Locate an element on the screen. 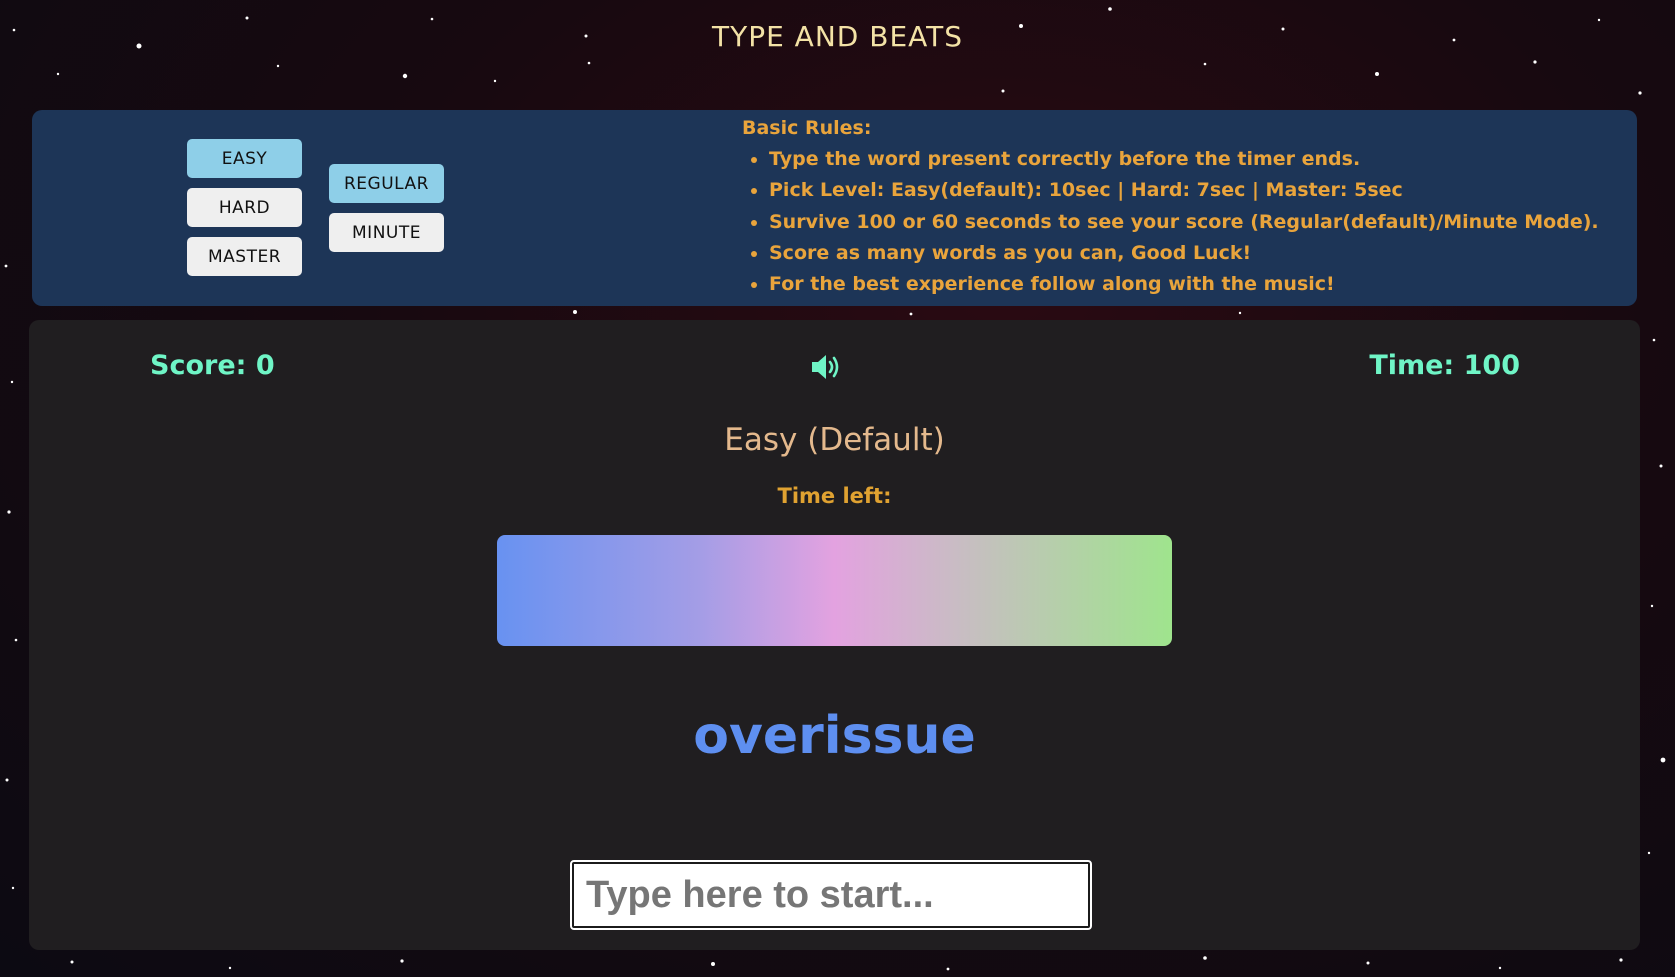  mode-heading: Easy (Default) is located at coordinates (834, 440).